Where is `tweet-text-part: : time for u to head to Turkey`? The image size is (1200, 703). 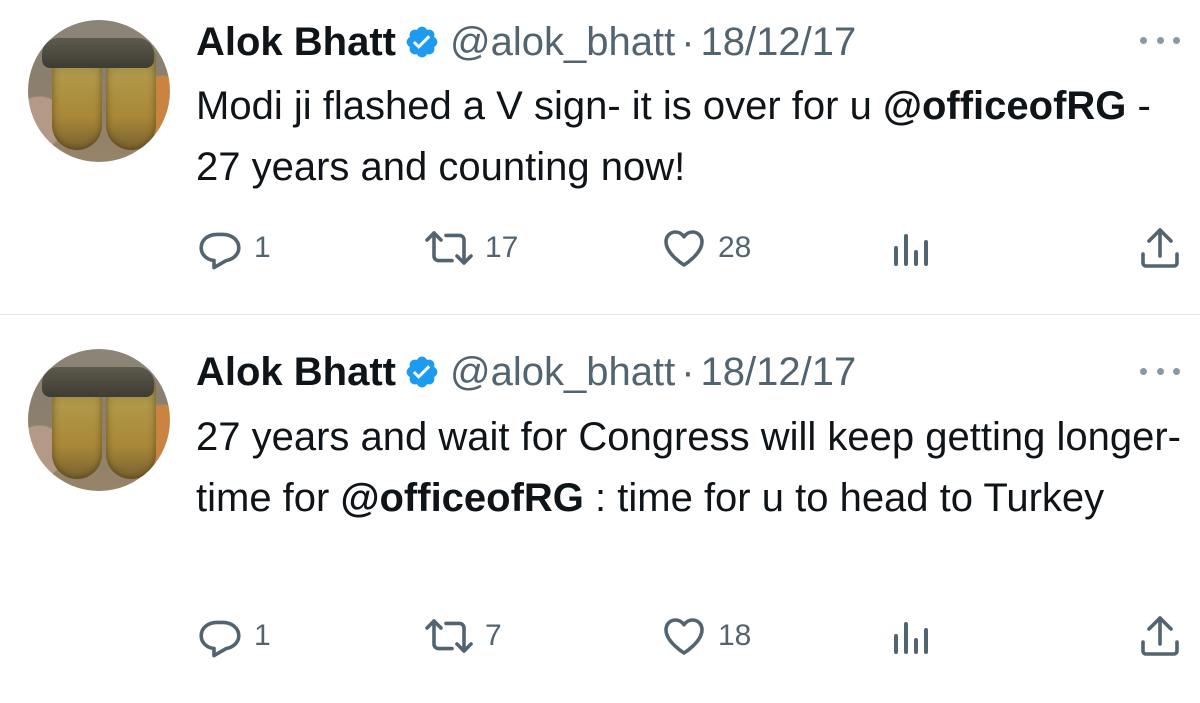 tweet-text-part: : time for u to head to Turkey is located at coordinates (844, 498).